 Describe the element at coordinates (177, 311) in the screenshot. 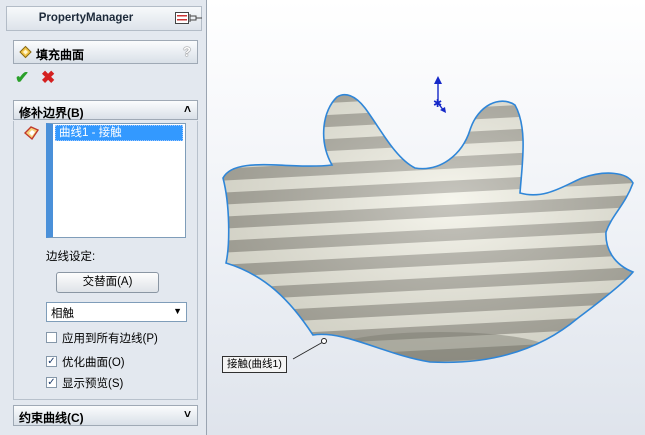

I see `chevron-down-icon: ▼` at that location.